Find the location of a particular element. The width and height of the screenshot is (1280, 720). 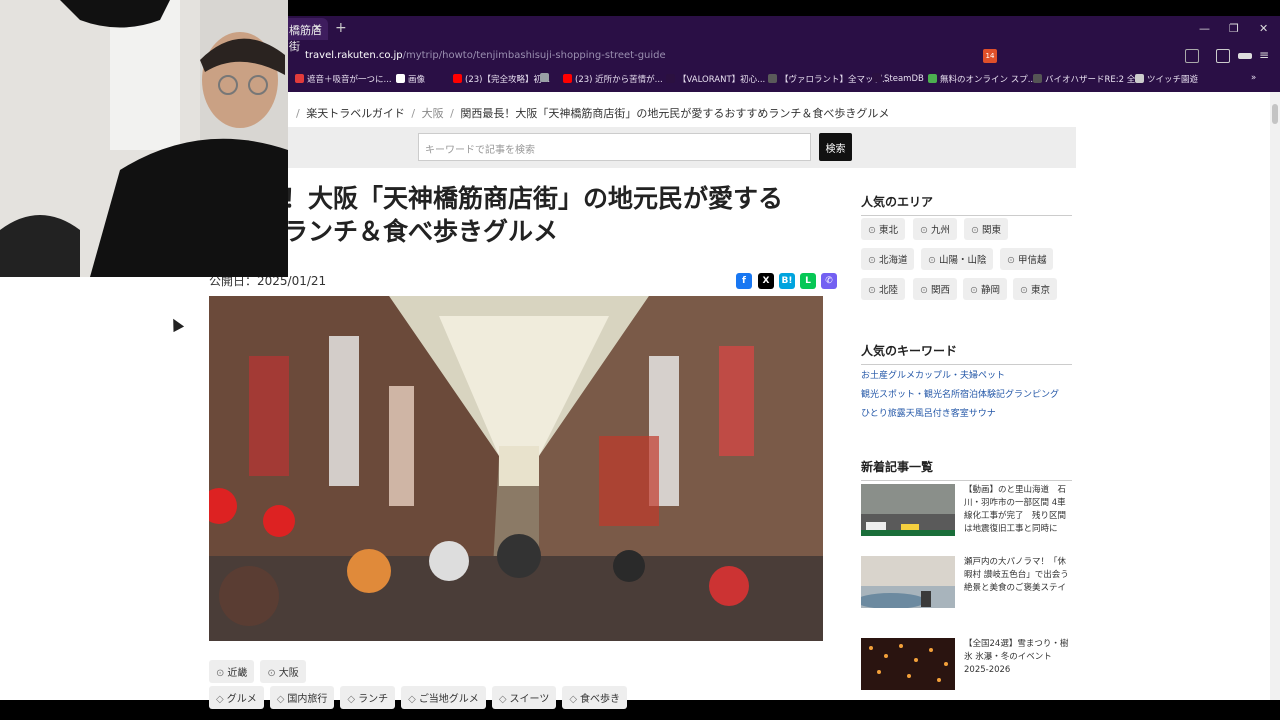

article-title: 長！大阪「天神橋筋商店街」の地元民が愛する めランチ＆食べ歩きグルメ is located at coordinates (553, 215).